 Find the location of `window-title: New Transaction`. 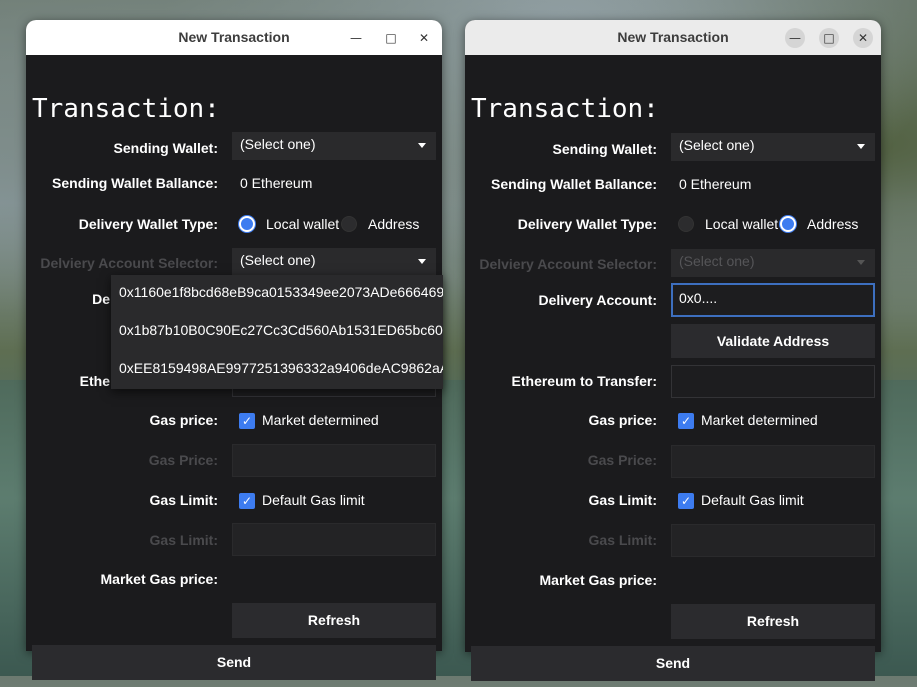

window-title: New Transaction is located at coordinates (234, 37).